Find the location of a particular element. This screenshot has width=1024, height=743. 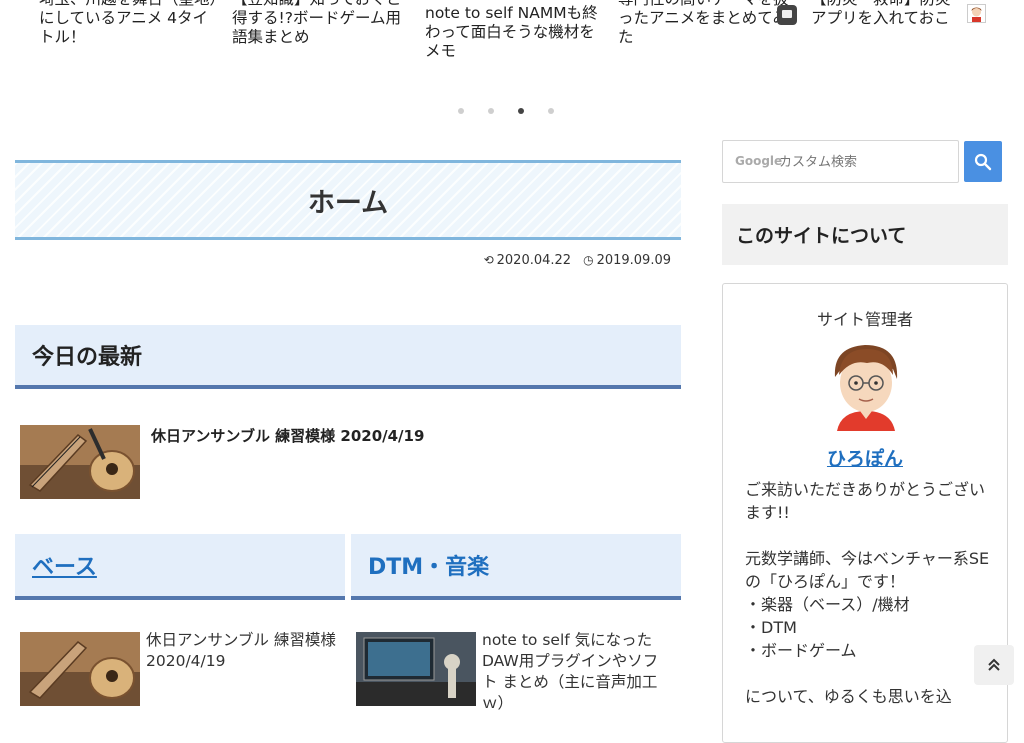

updated-date-wrap: ⟲ 2020.04.22 is located at coordinates (528, 260).